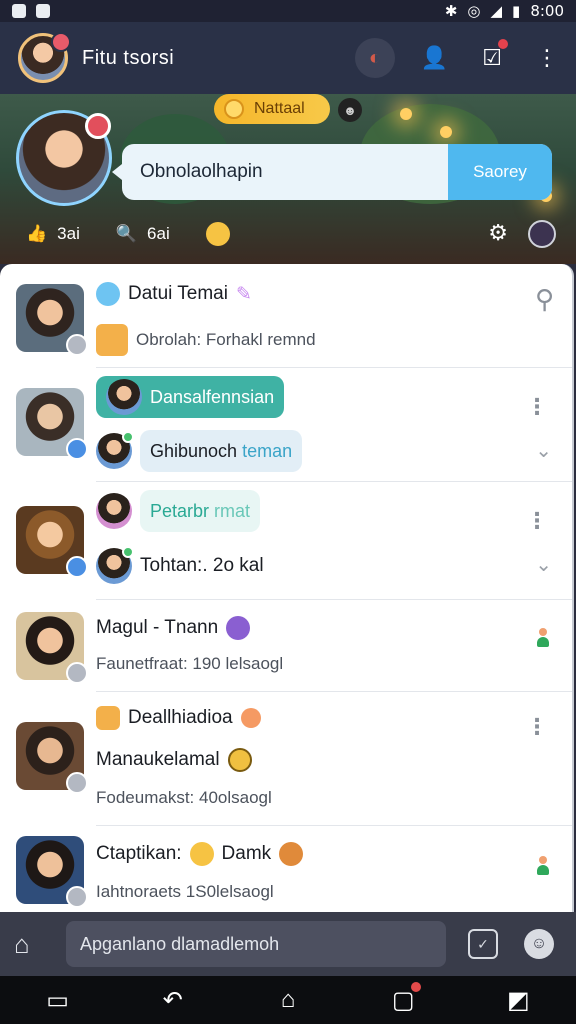 This screenshot has width=576, height=1024. What do you see at coordinates (77, 567) in the screenshot?
I see `edit-mini-icon` at bounding box center [77, 567].